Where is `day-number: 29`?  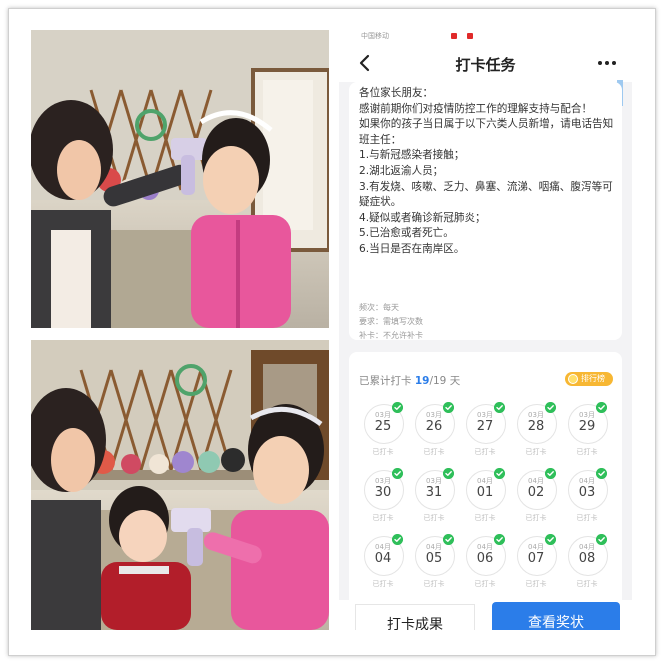
day-number: 29 is located at coordinates (587, 426).